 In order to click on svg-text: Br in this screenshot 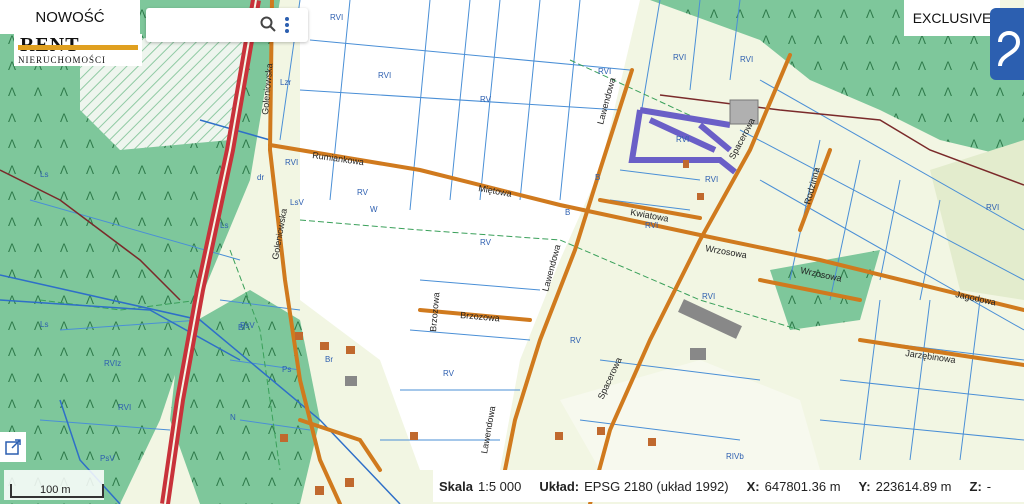, I will do `click(329, 359)`.